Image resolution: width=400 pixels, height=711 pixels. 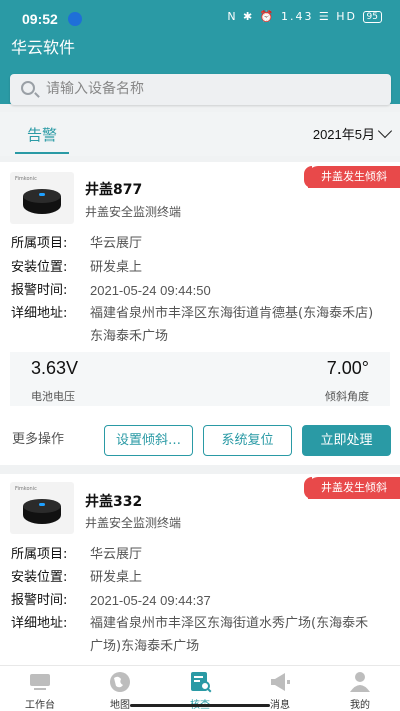 I want to click on tab-alarm: 告警, so click(x=42, y=139).